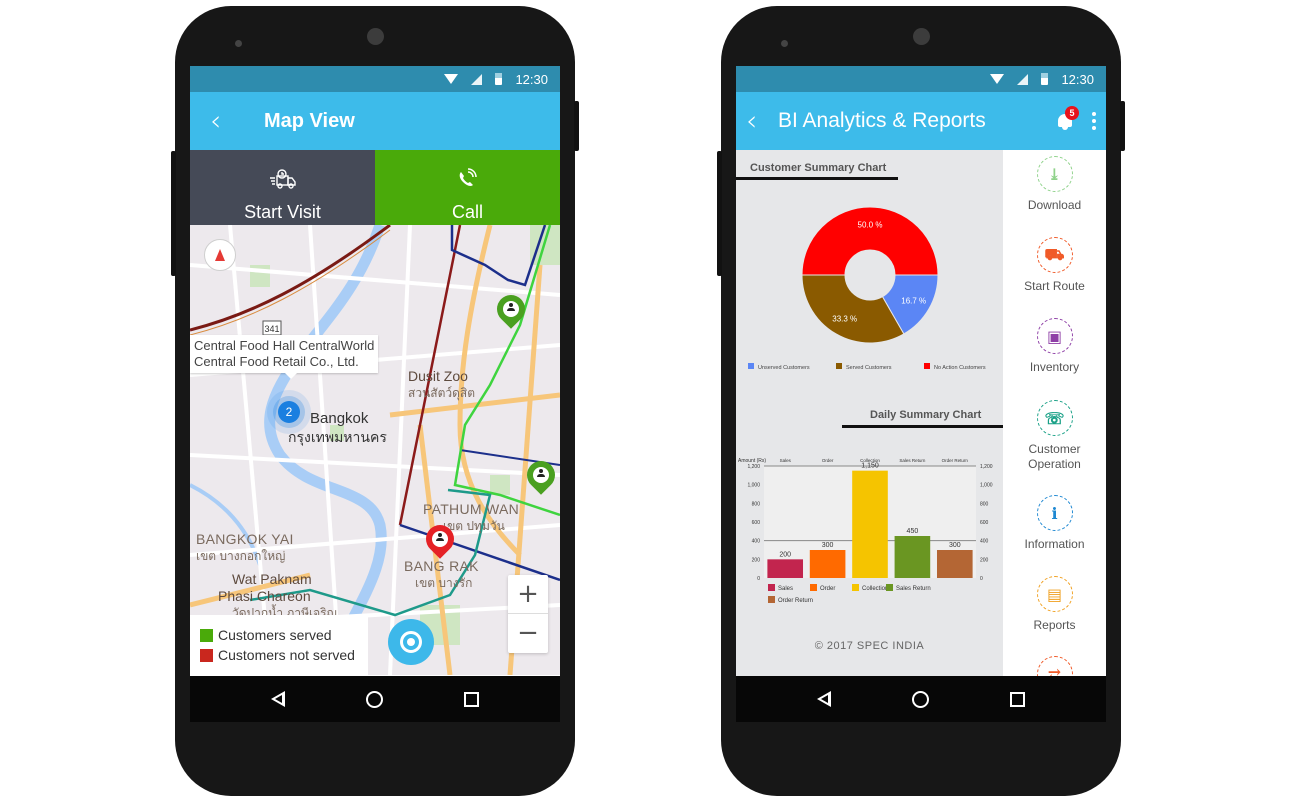 The width and height of the screenshot is (1297, 801). I want to click on place-label-wat-paknam: Wat Paknam, so click(272, 579).